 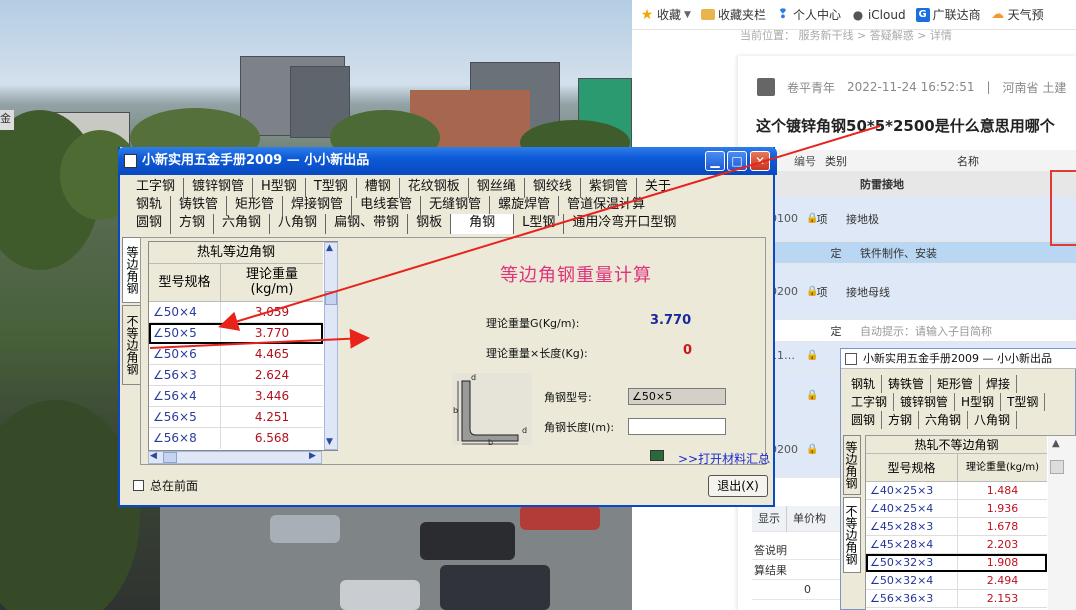 I want to click on mini-tab: 方钢, so click(x=901, y=420).